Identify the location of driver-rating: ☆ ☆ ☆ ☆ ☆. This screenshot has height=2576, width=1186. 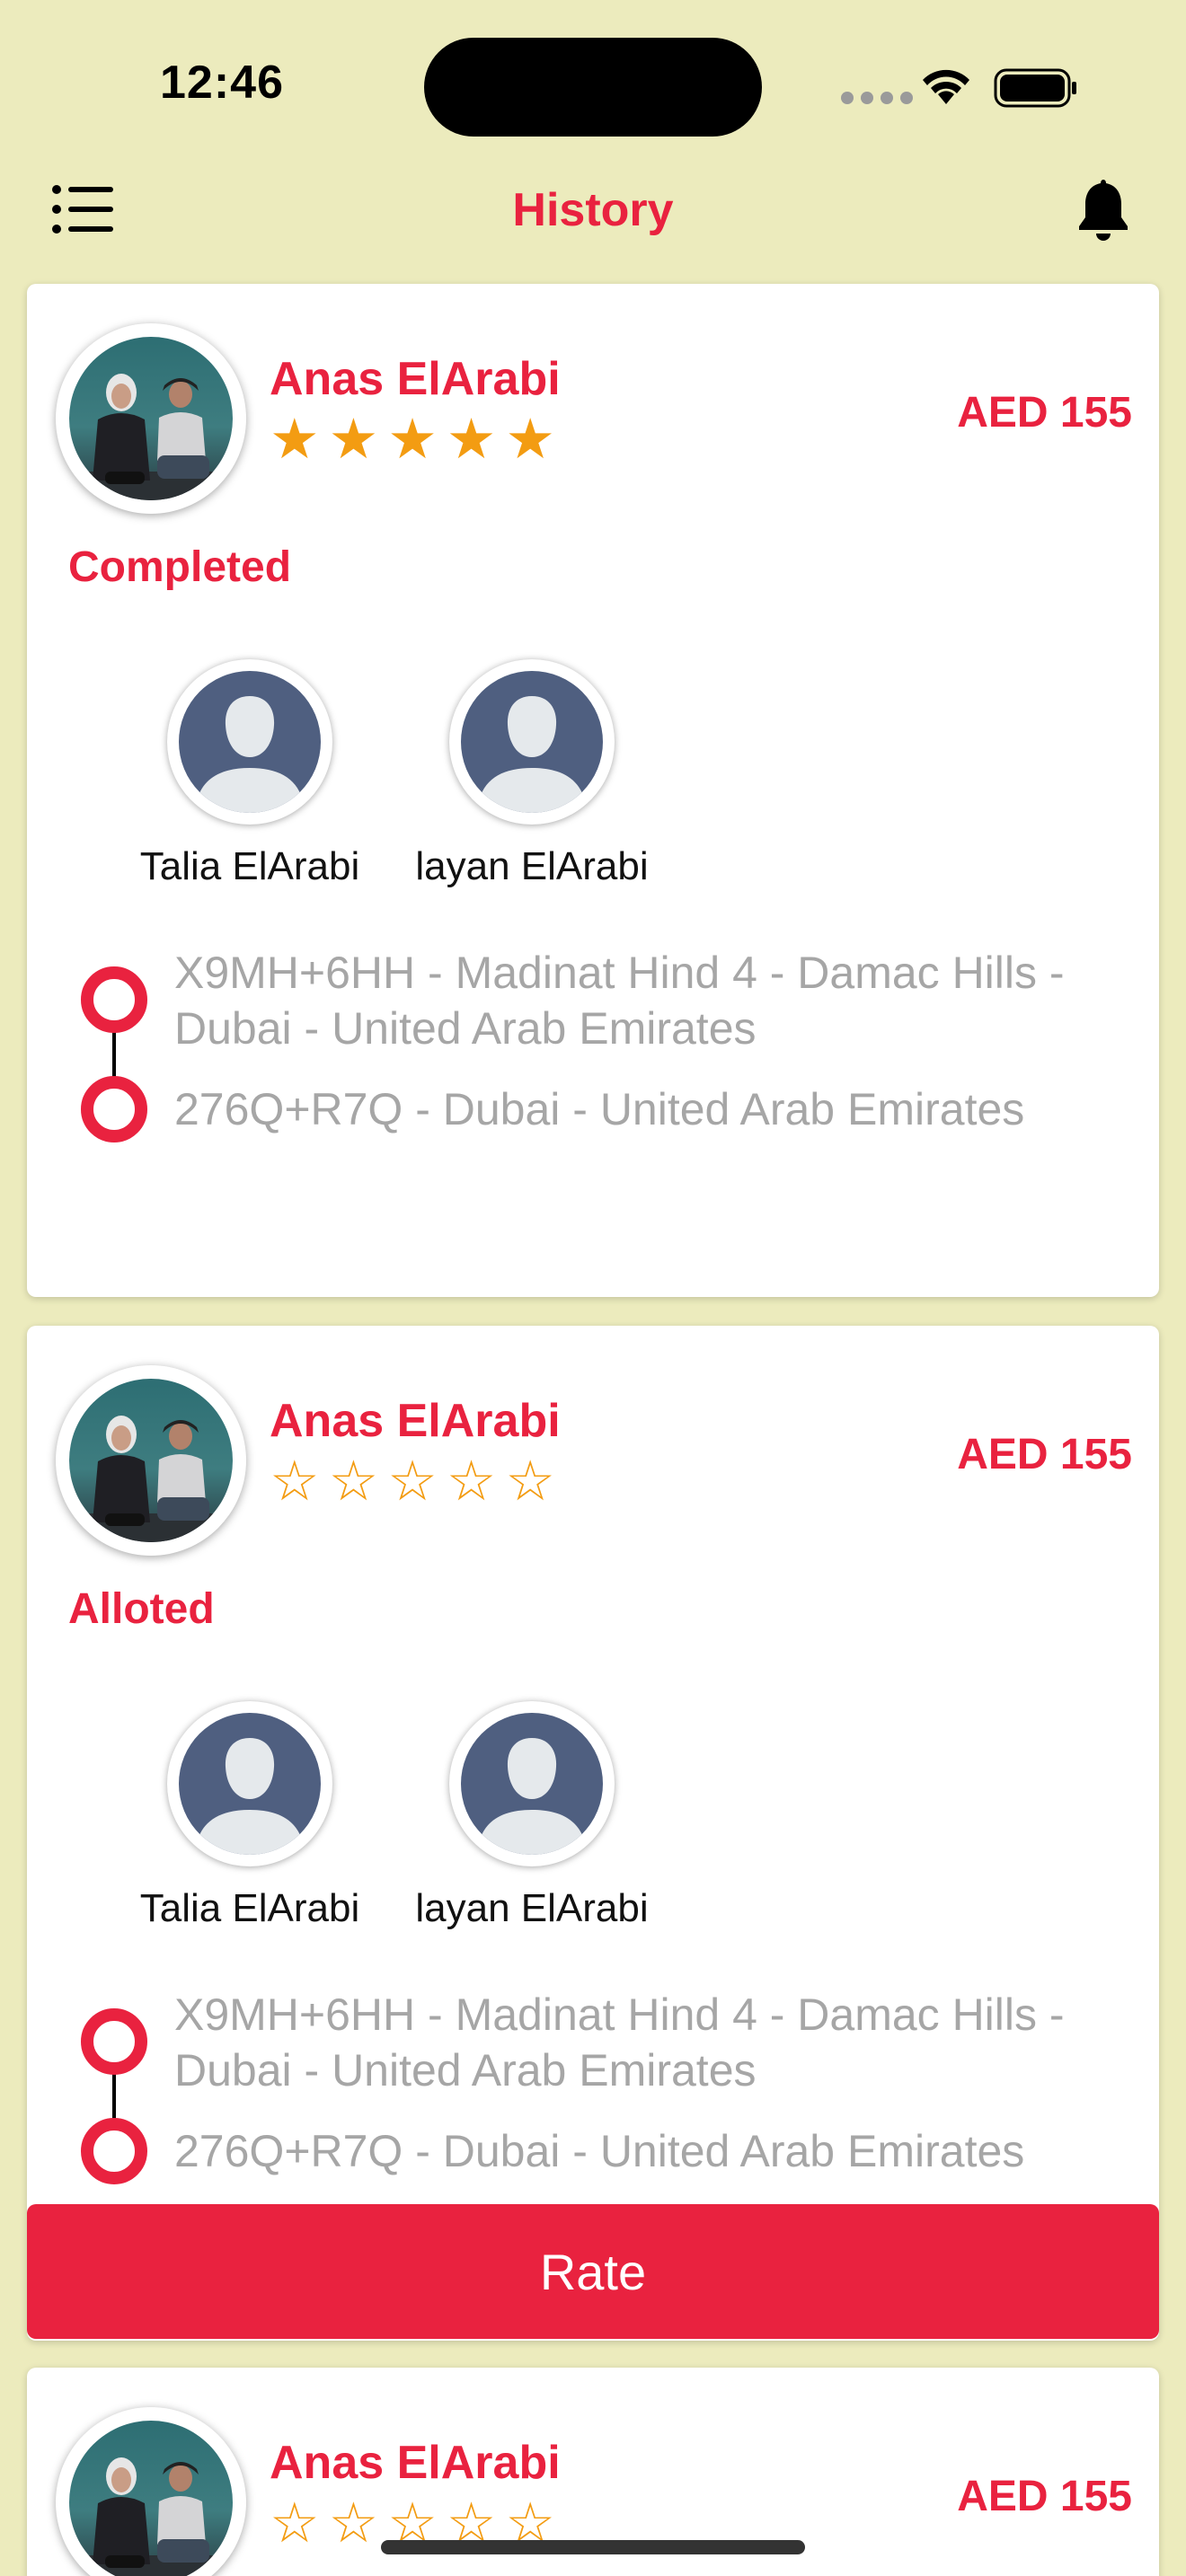
(412, 1481).